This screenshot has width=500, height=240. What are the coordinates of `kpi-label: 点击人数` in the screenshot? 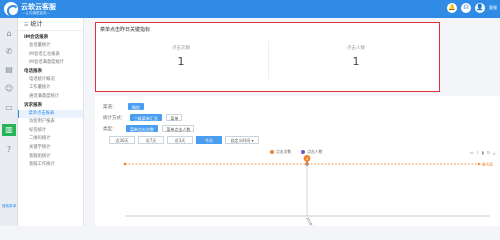 It's located at (356, 48).